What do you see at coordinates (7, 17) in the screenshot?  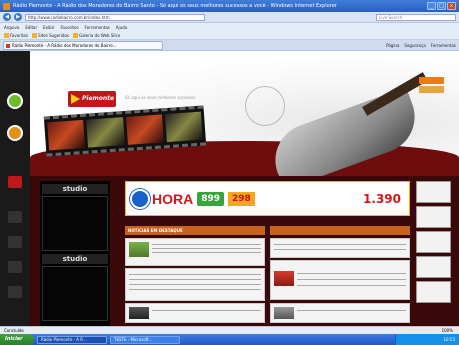 I see `back-button: ◀` at bounding box center [7, 17].